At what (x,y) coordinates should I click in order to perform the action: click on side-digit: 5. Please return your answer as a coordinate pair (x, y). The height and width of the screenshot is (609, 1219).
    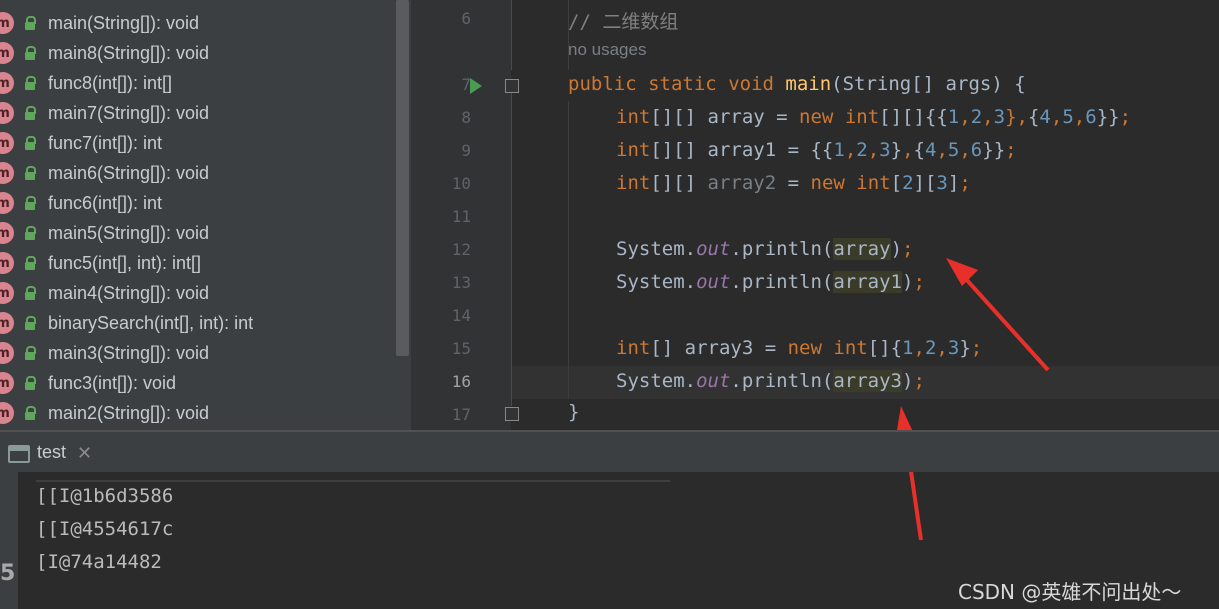
    Looking at the image, I should click on (8, 573).